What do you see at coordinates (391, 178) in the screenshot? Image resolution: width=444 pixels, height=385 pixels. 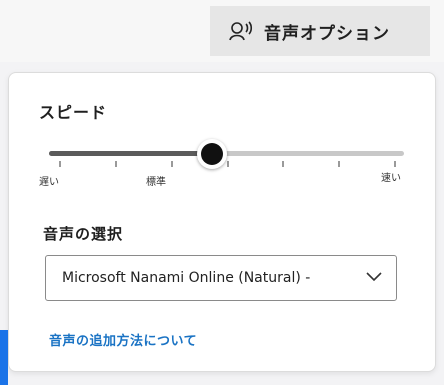 I see `speed-label-fast: 速い` at bounding box center [391, 178].